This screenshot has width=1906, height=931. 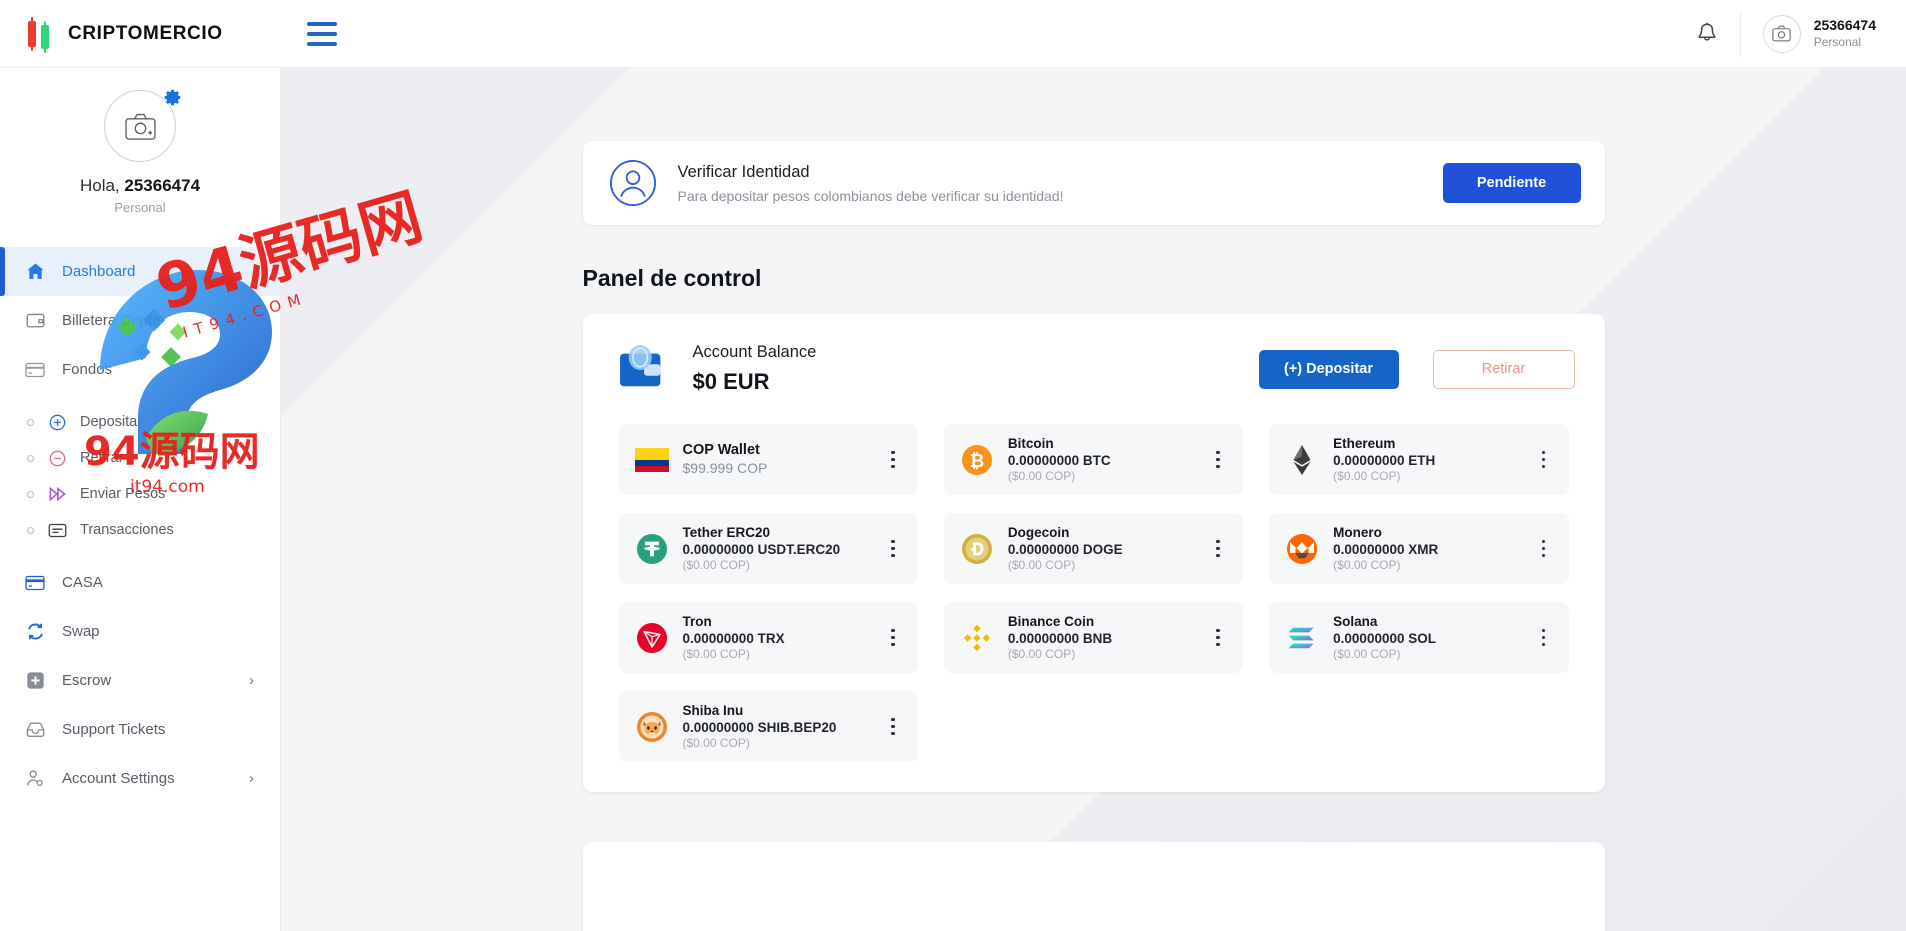 What do you see at coordinates (140, 582) in the screenshot?
I see `sidebar-item-casa: CASA` at bounding box center [140, 582].